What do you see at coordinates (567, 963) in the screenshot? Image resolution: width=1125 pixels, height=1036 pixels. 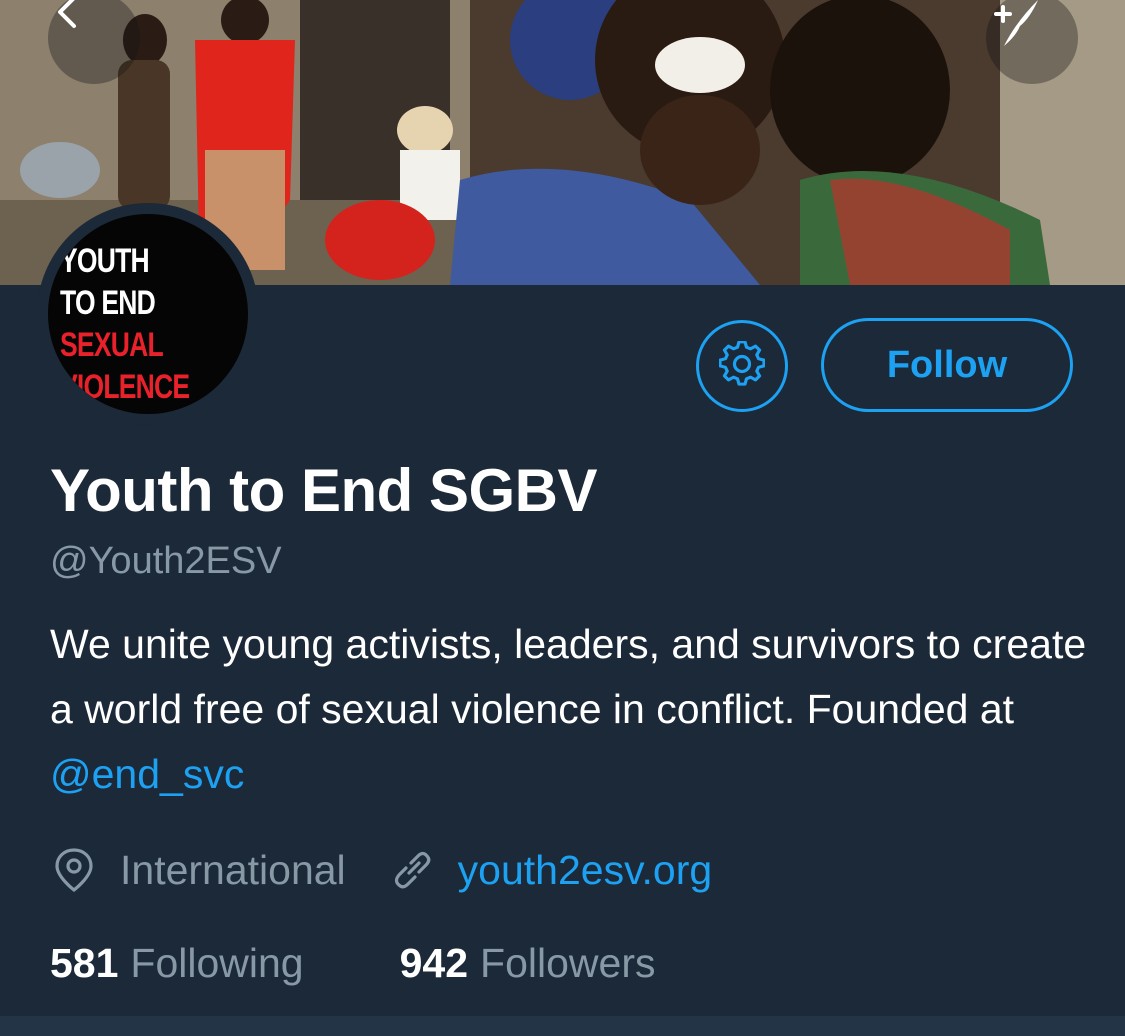 I see `followers-label: Followers` at bounding box center [567, 963].